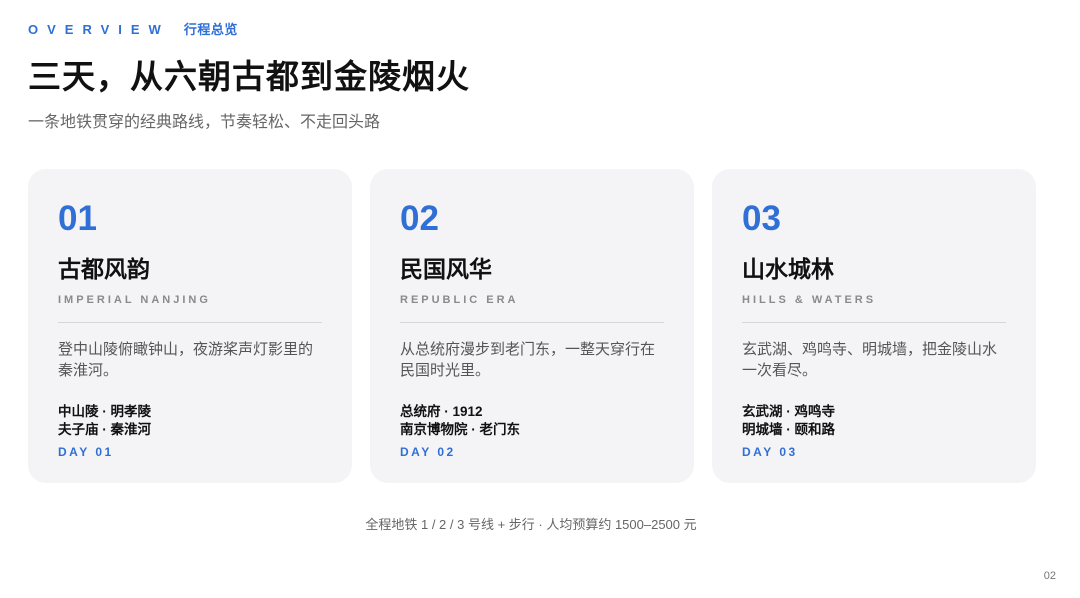  Describe the element at coordinates (459, 300) in the screenshot. I see `card-subtitle-en: REPUBLIC ERA` at that location.